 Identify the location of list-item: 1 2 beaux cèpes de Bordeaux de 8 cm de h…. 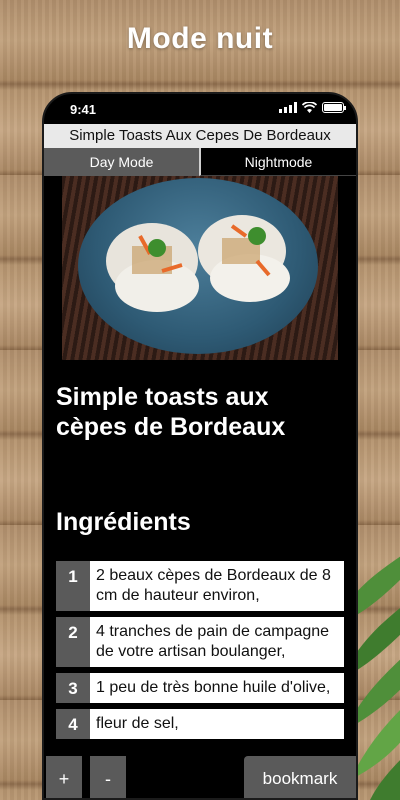
(200, 586).